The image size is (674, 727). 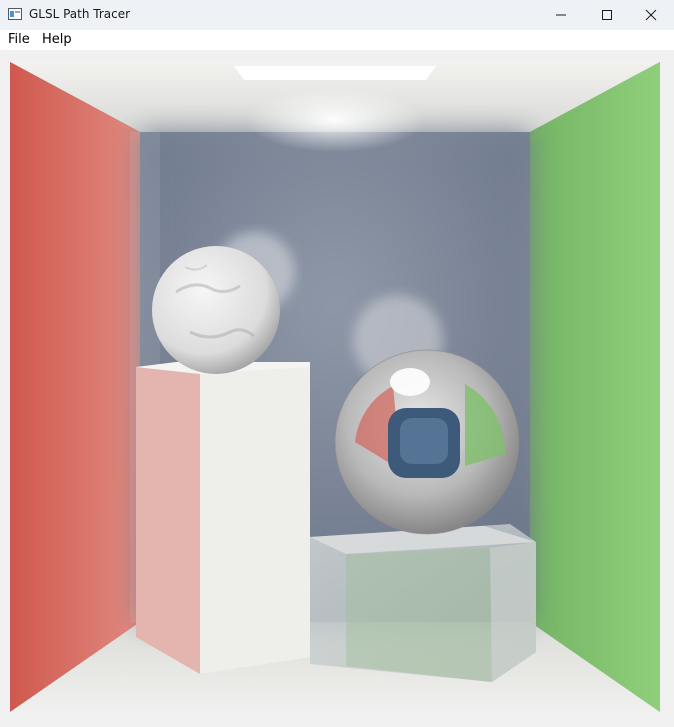 I want to click on close-button, so click(x=651, y=15).